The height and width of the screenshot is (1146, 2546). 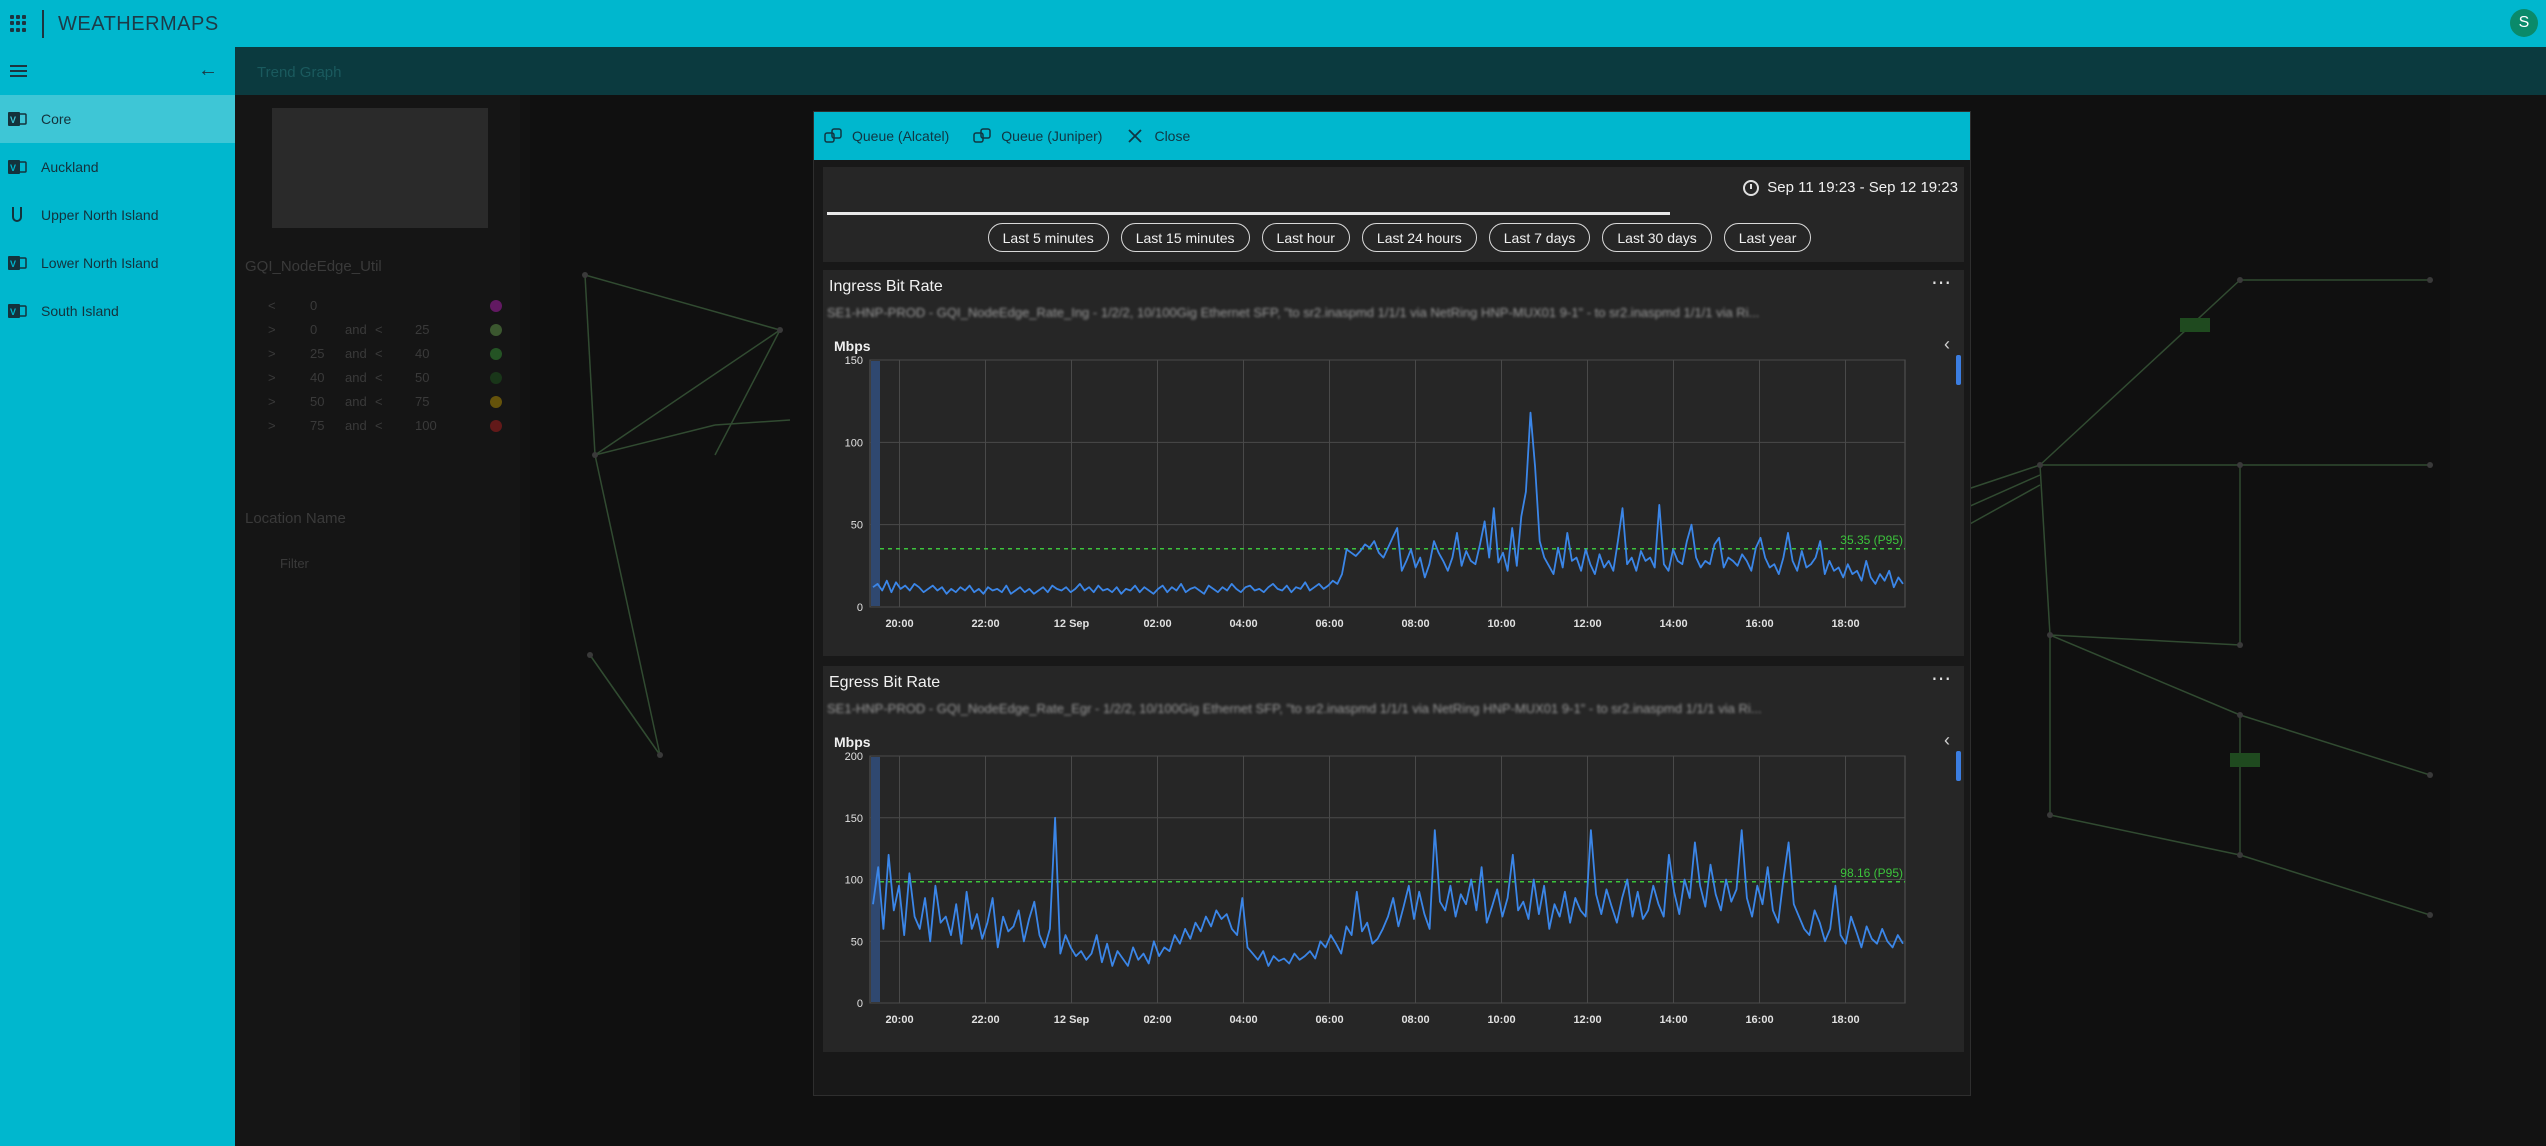 What do you see at coordinates (1248, 213) in the screenshot?
I see `time-range-slider` at bounding box center [1248, 213].